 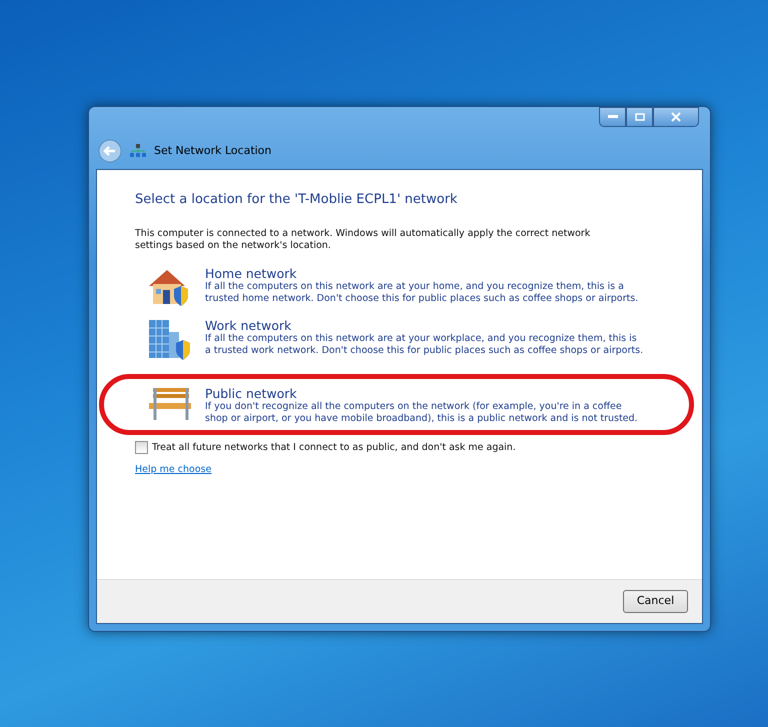 I want to click on location-title: Home network, so click(x=425, y=273).